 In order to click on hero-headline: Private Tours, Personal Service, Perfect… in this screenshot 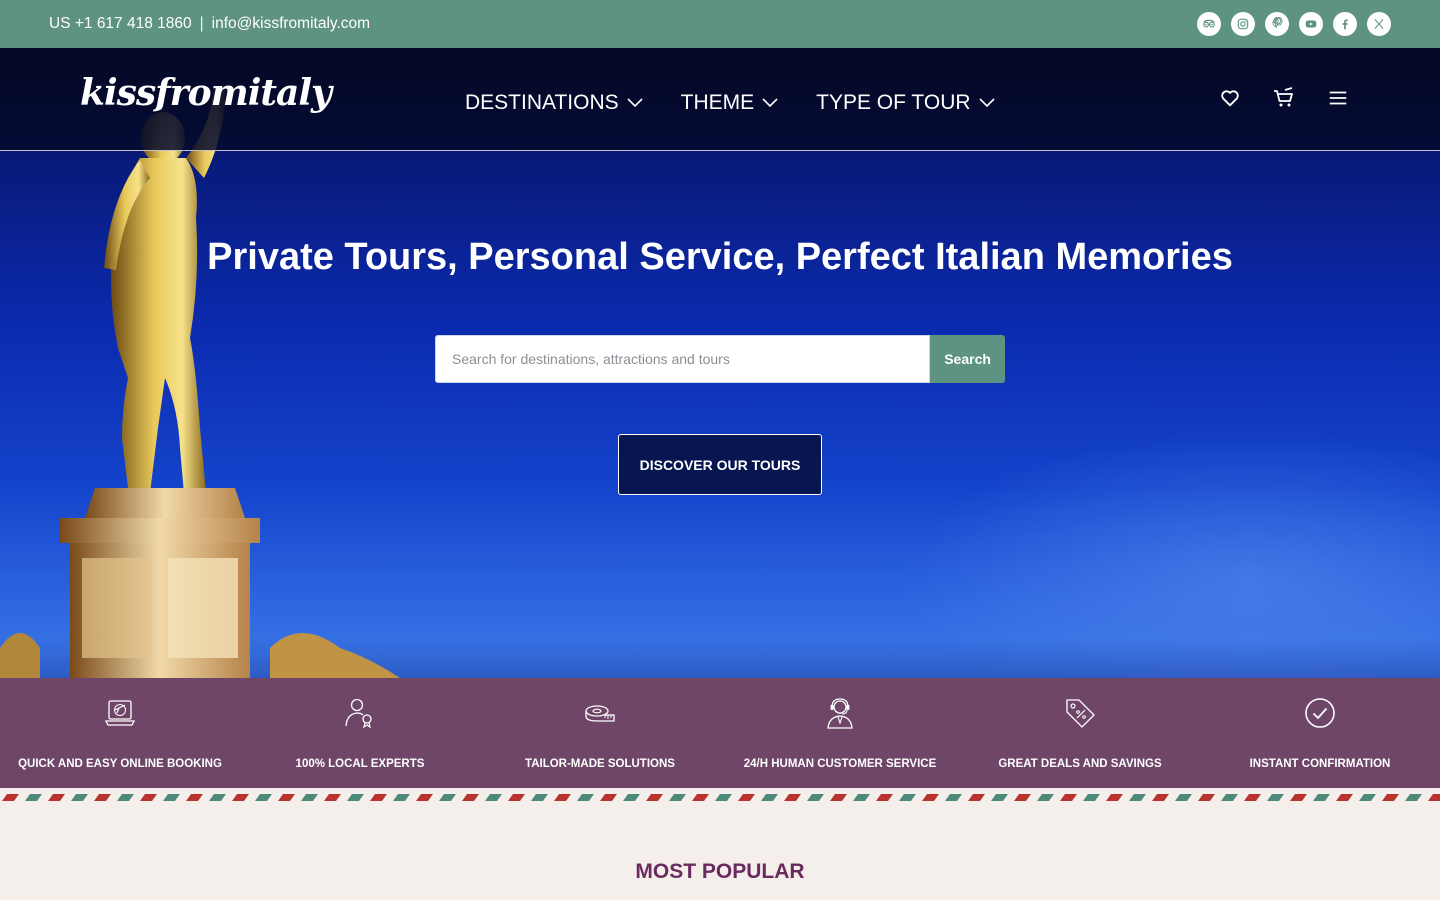, I will do `click(720, 257)`.